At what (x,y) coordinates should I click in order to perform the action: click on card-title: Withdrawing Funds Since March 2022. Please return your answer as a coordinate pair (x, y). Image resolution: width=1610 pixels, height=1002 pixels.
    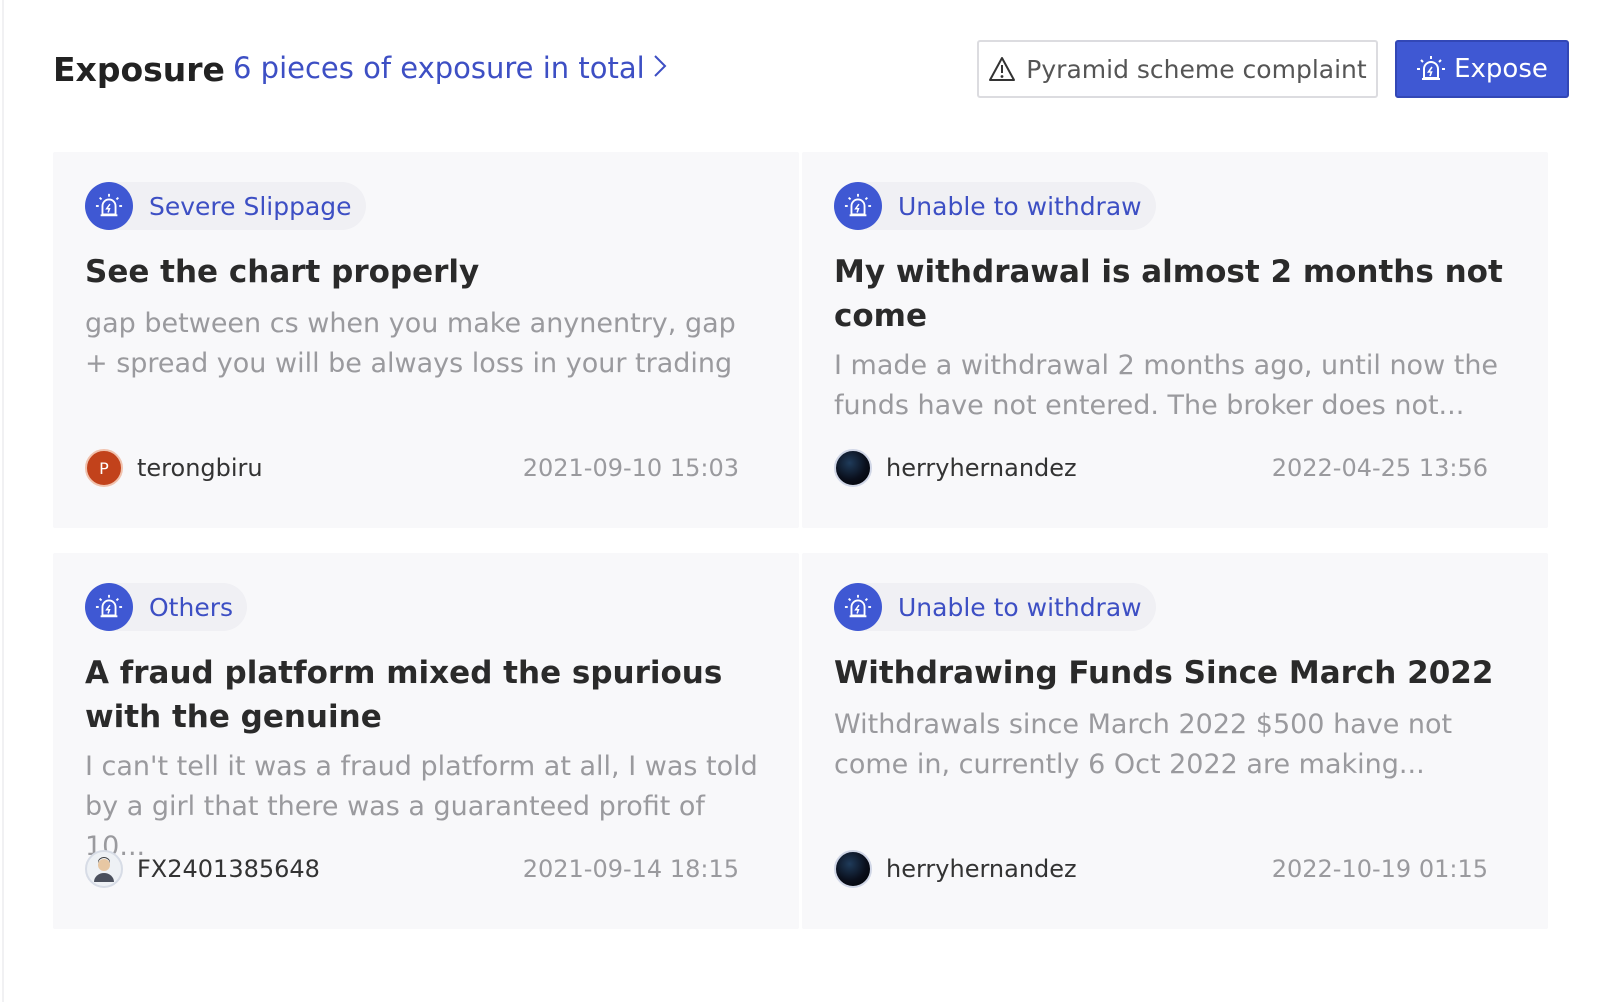
    Looking at the image, I should click on (1164, 673).